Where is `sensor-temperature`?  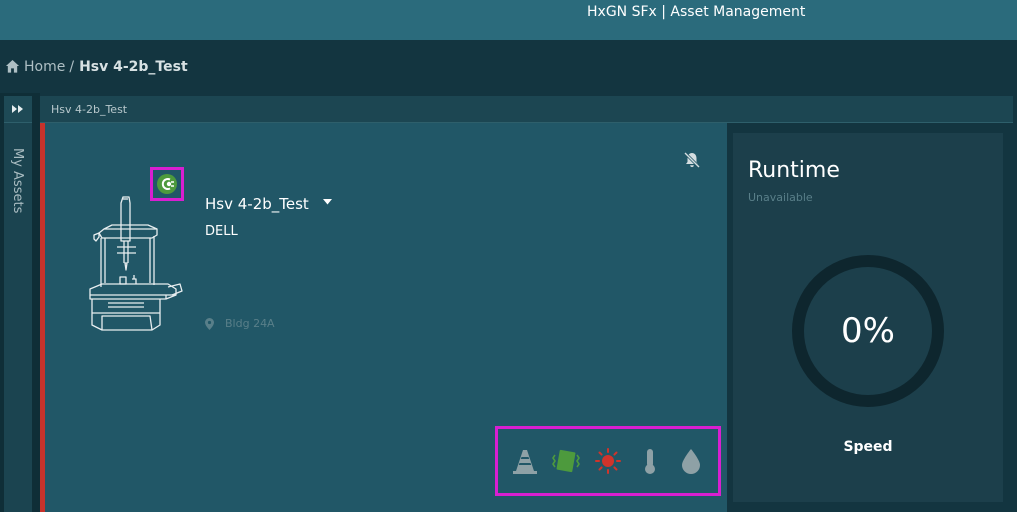
sensor-temperature is located at coordinates (650, 461).